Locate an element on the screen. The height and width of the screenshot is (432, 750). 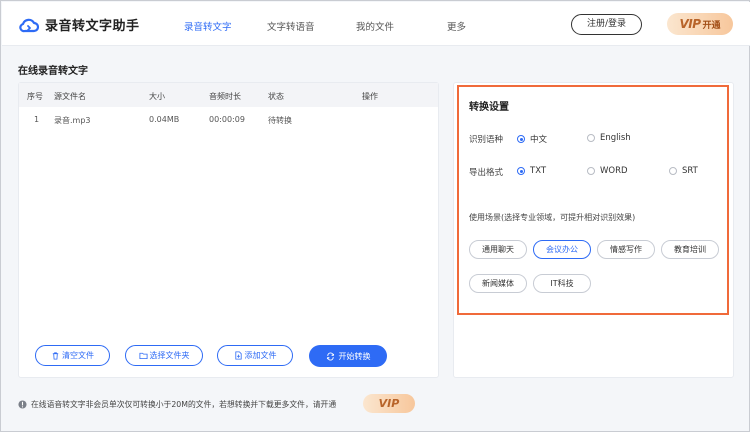
nav-more: 更多 is located at coordinates (456, 26).